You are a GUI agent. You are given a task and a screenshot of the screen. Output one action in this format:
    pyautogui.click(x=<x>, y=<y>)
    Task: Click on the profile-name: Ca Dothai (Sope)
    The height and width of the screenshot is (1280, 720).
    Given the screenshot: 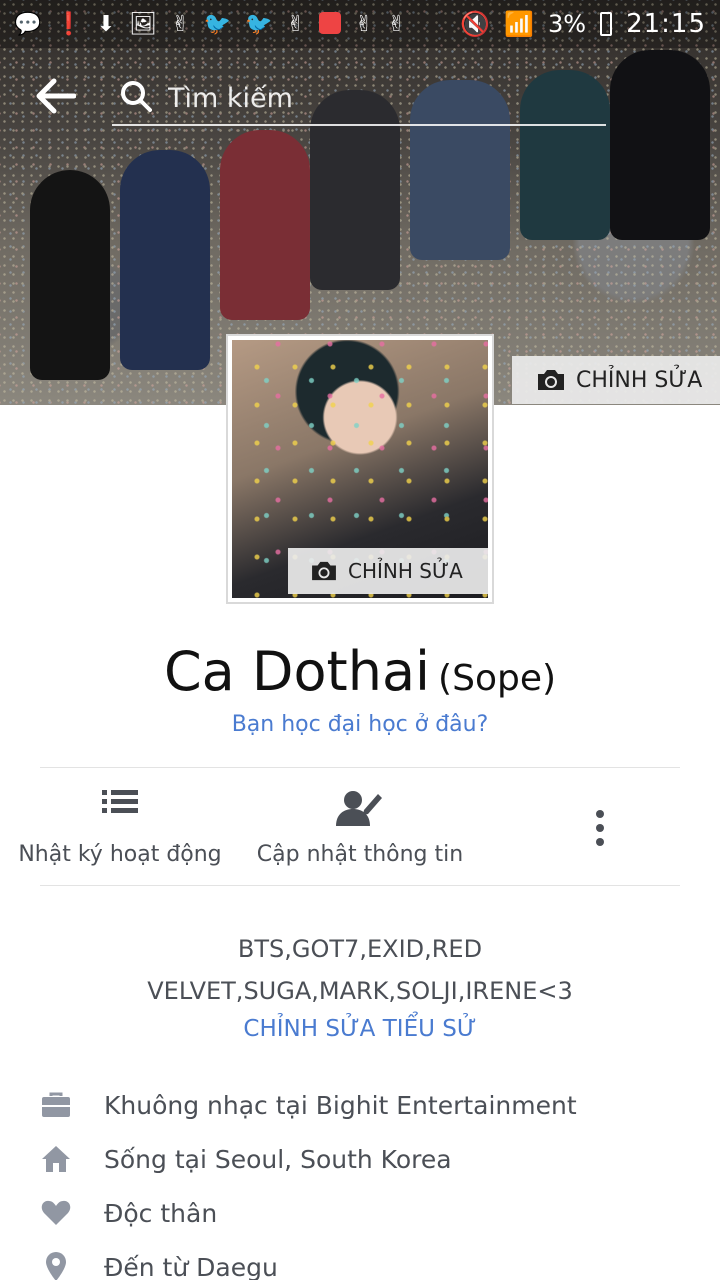 What is the action you would take?
    pyautogui.click(x=360, y=671)
    